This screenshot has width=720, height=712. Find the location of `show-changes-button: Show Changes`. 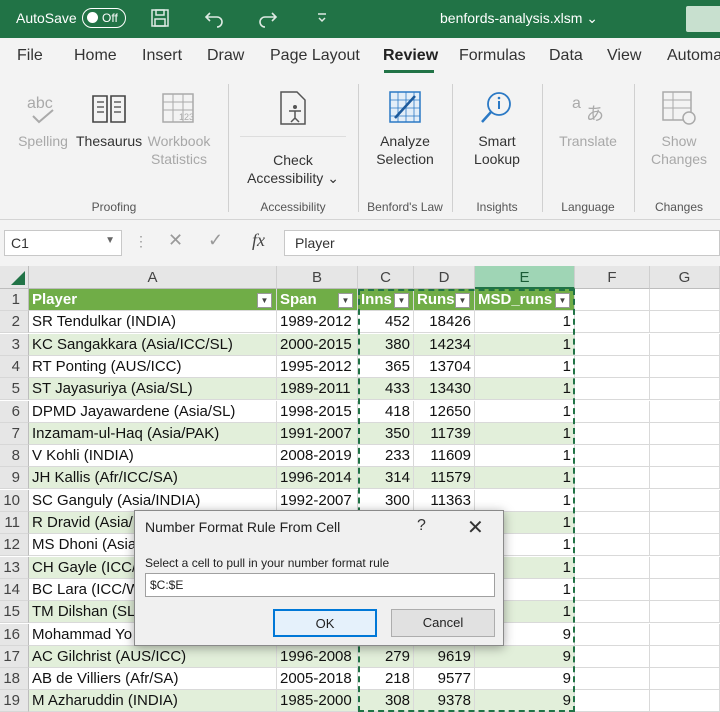

show-changes-button: Show Changes is located at coordinates (679, 128).